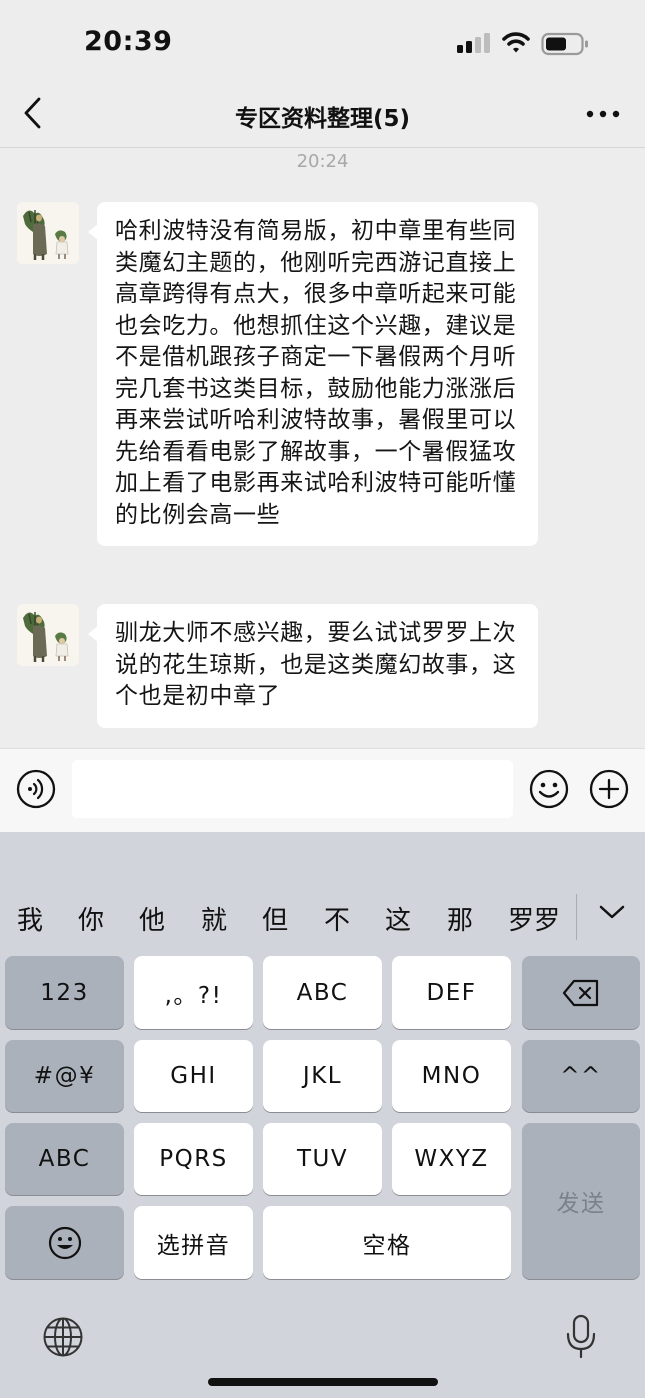 The height and width of the screenshot is (1398, 645). Describe the element at coordinates (30, 918) in the screenshot. I see `candidate-word: 我` at that location.